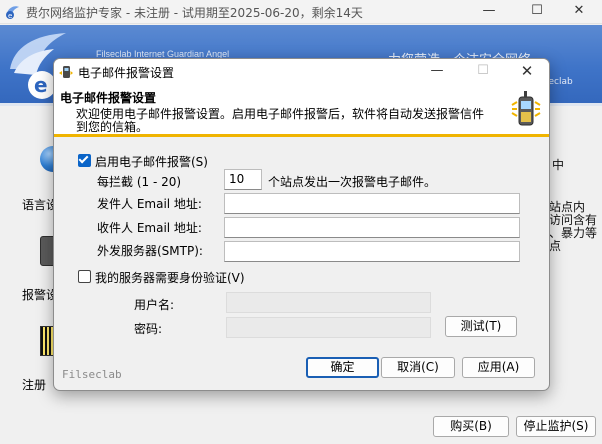 The width and height of the screenshot is (602, 444). Describe the element at coordinates (537, 12) in the screenshot. I see `maximize-button: ☐` at that location.